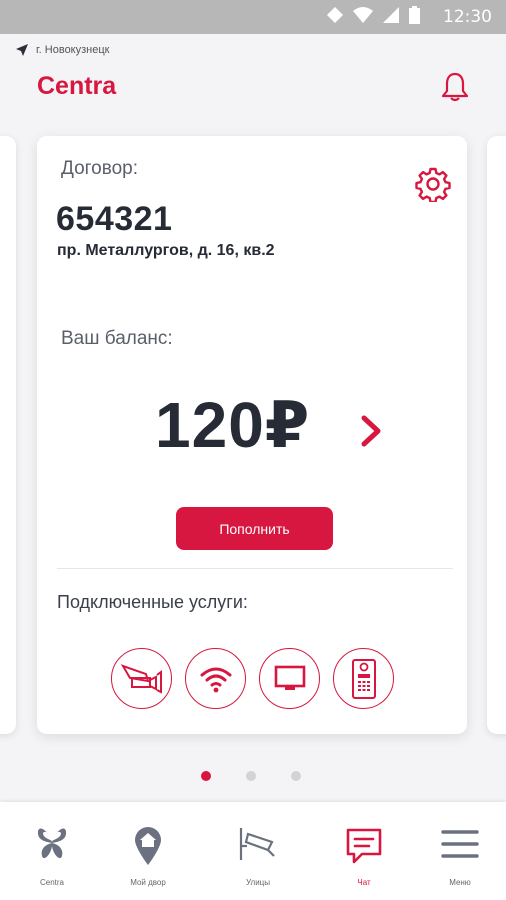 The width and height of the screenshot is (506, 900). I want to click on next-card, so click(496, 435).